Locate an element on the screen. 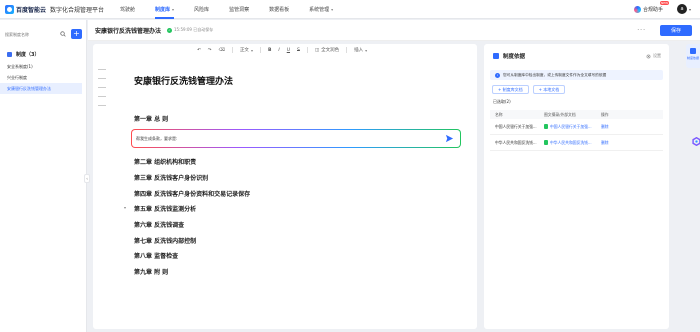  policy-group-title: 制度（3） is located at coordinates (28, 55).